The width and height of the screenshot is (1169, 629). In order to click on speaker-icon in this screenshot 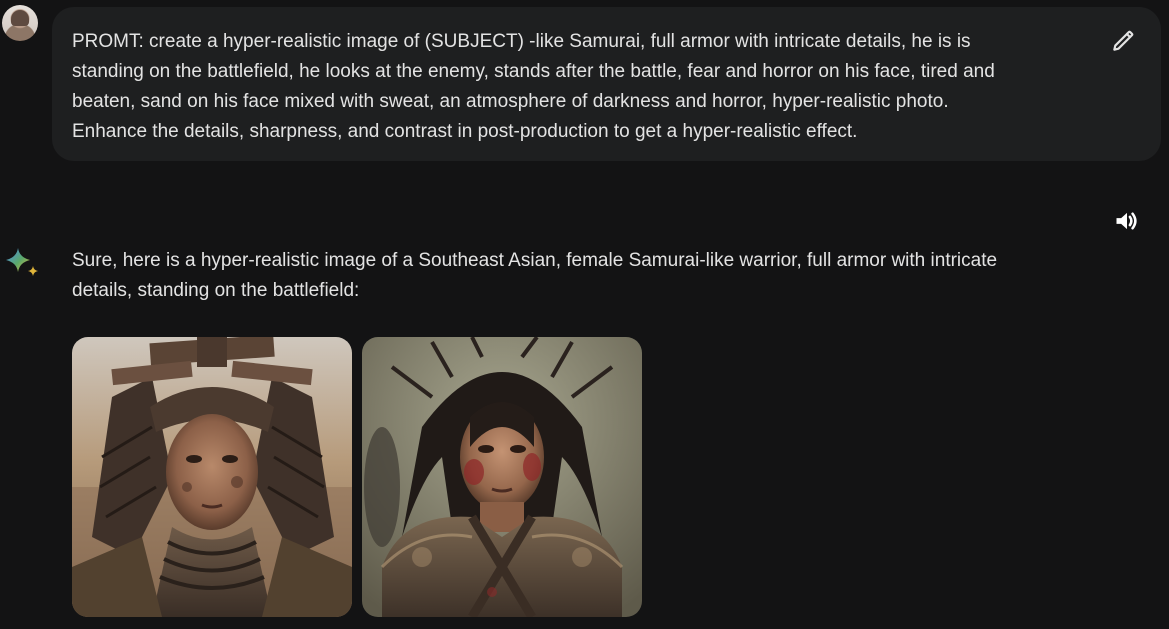, I will do `click(1126, 221)`.